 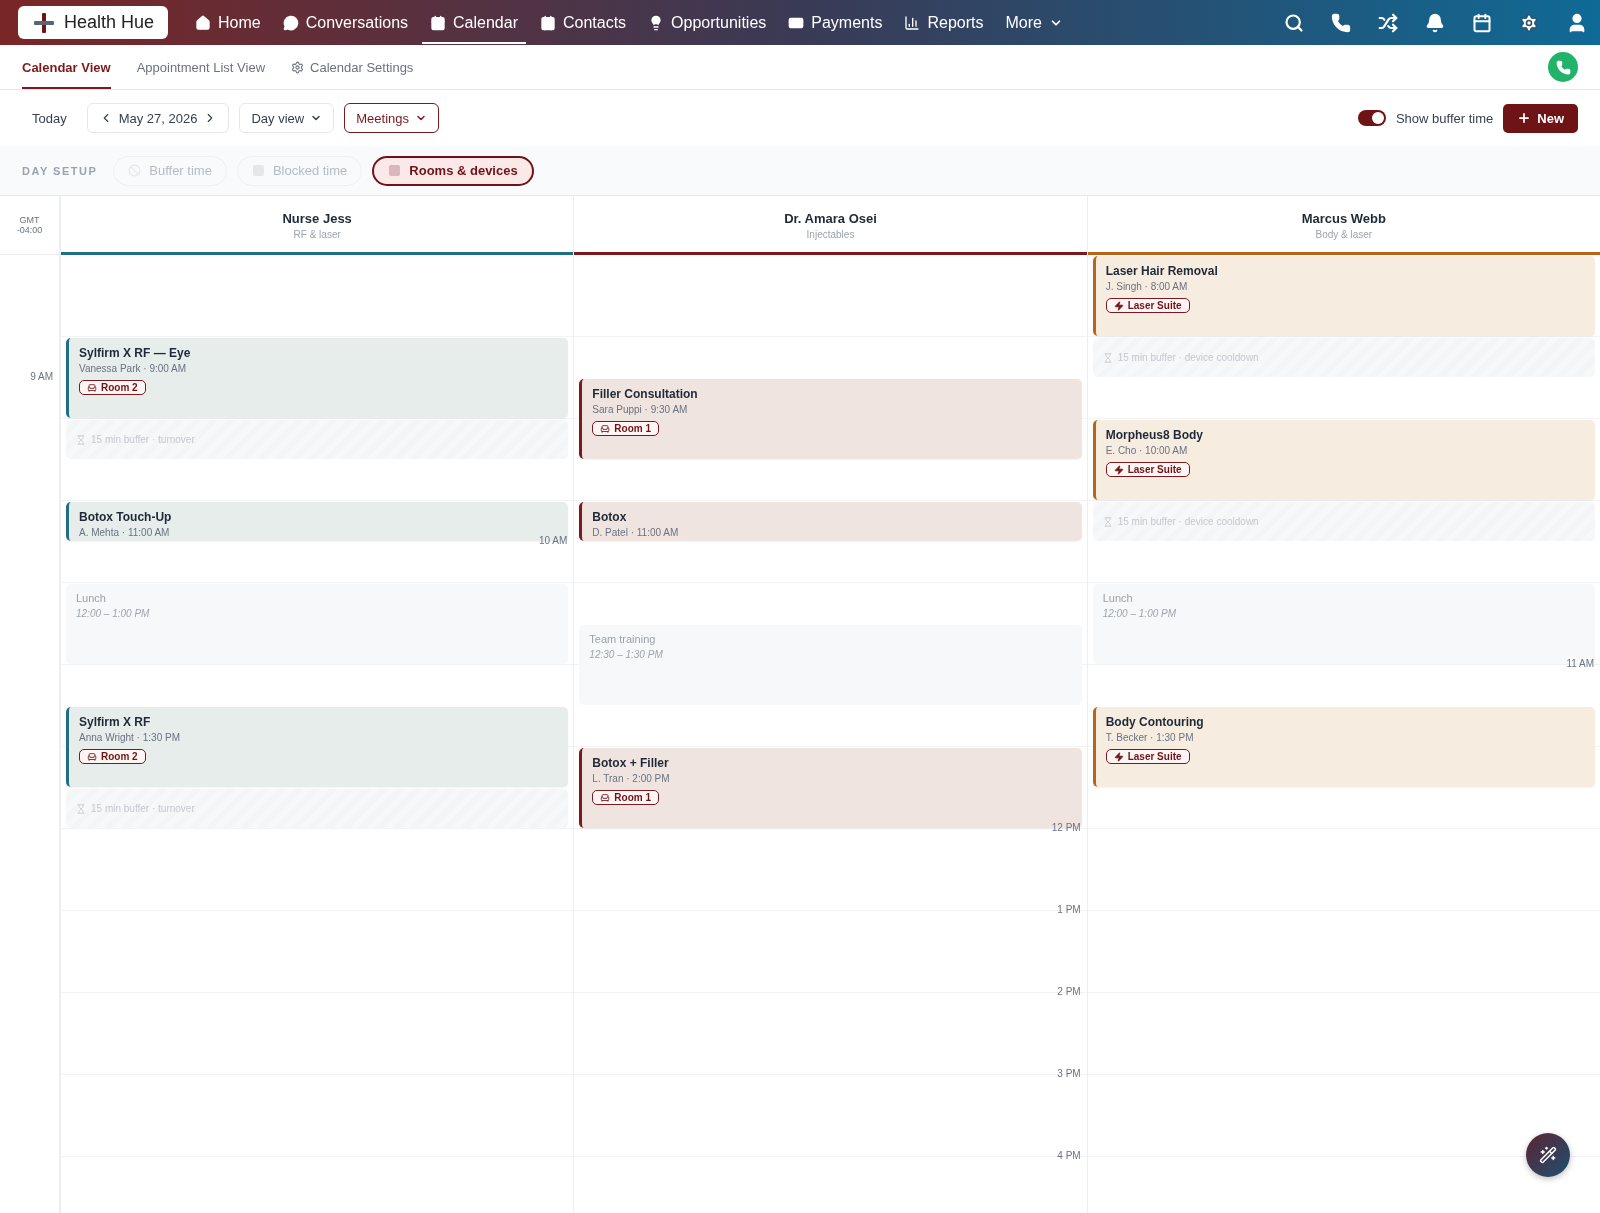 What do you see at coordinates (29, 220) in the screenshot?
I see `timezone-label: GMT` at bounding box center [29, 220].